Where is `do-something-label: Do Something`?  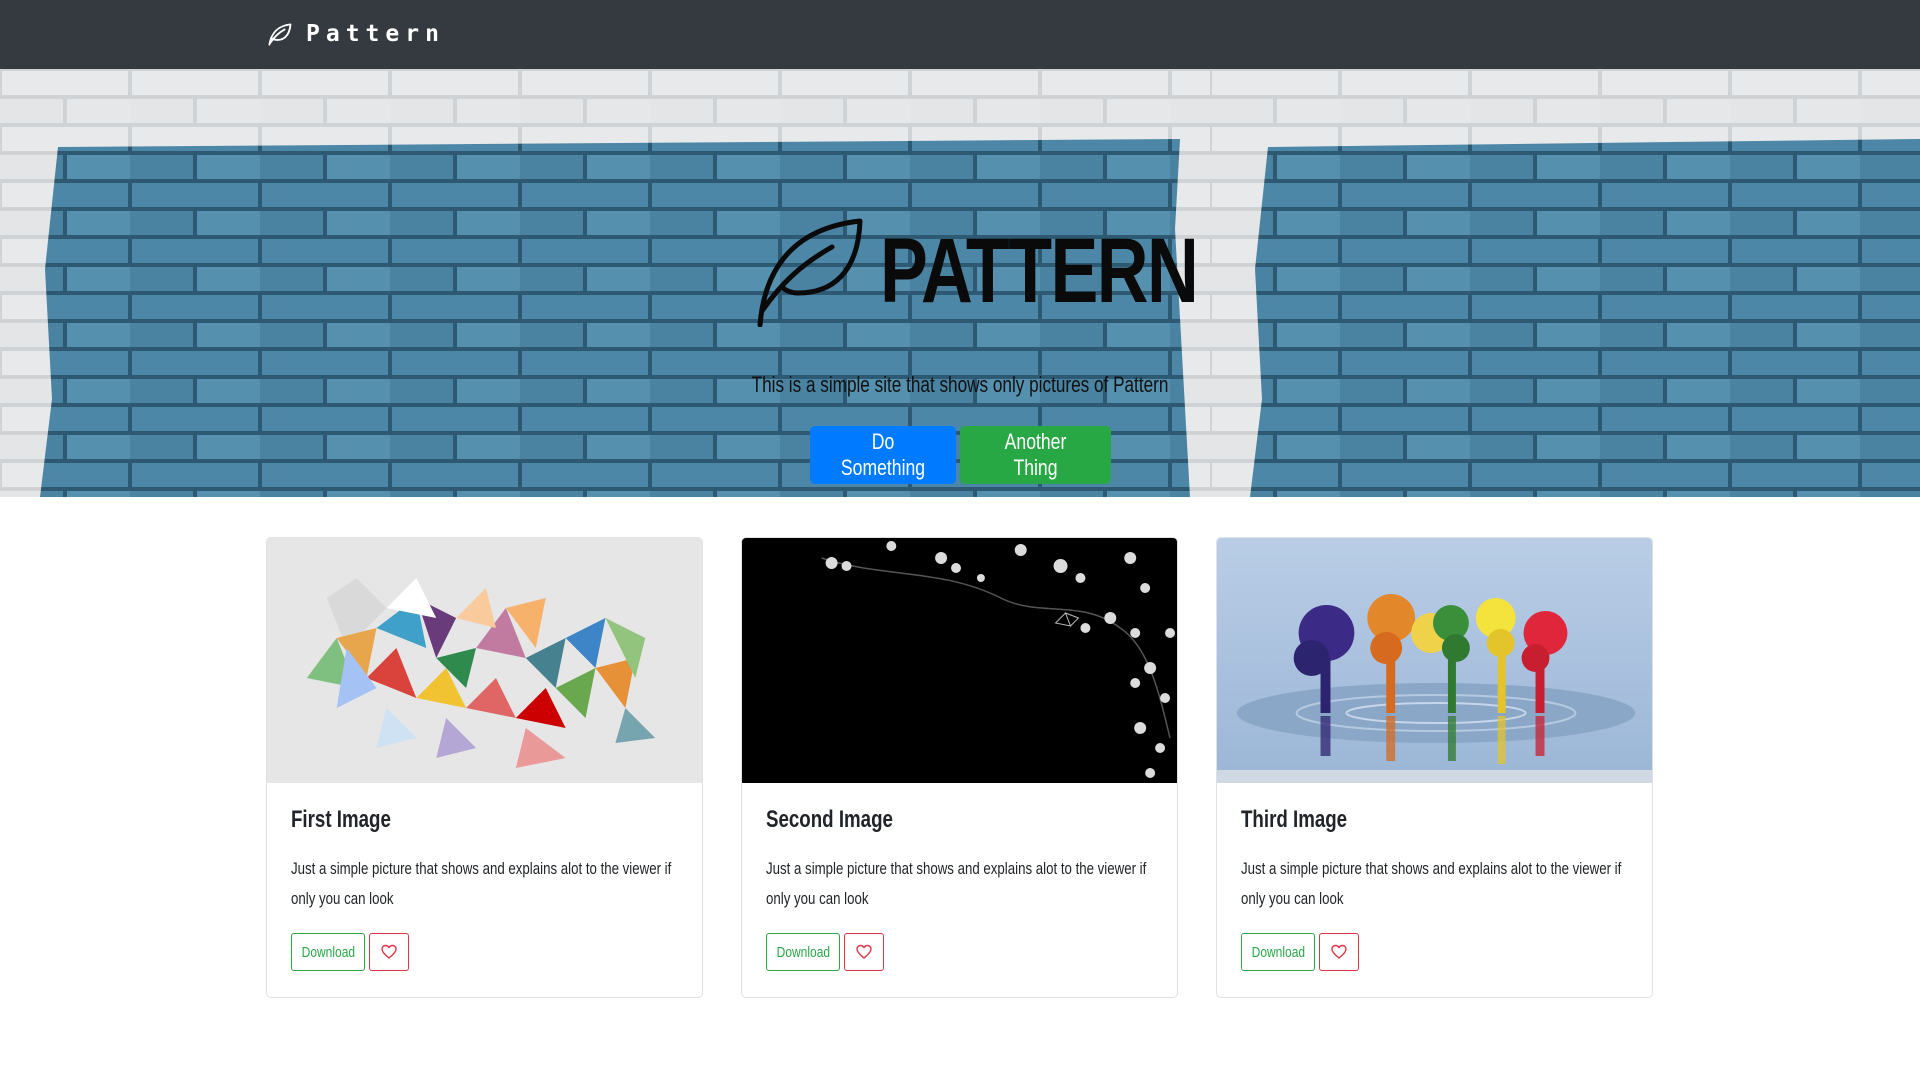 do-something-label: Do Something is located at coordinates (882, 454).